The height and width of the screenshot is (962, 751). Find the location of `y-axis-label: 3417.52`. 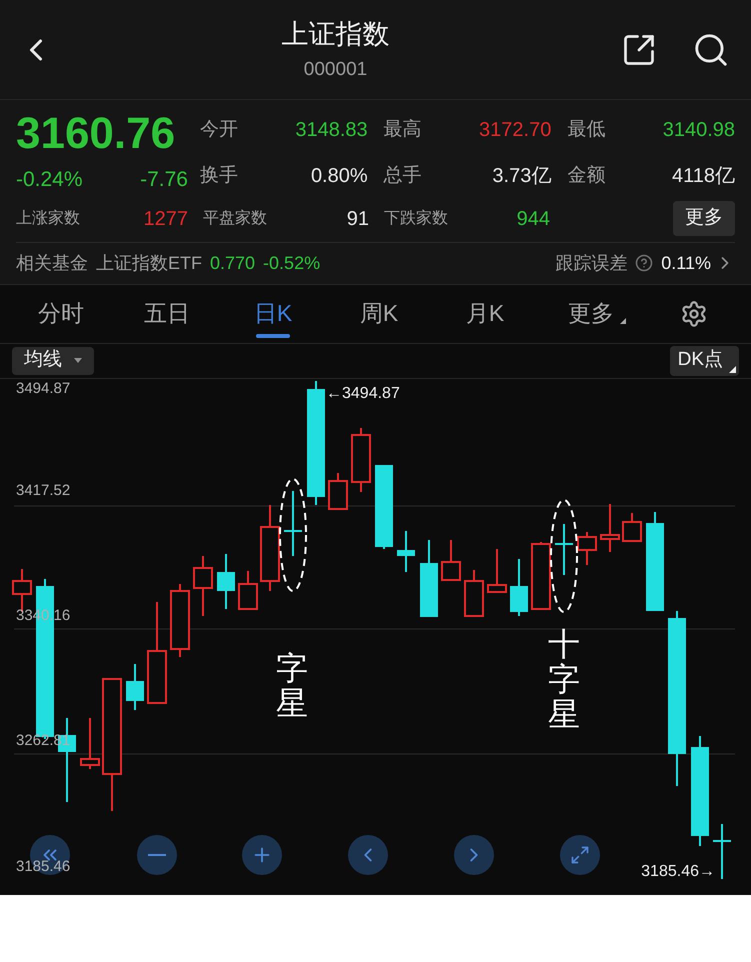

y-axis-label: 3417.52 is located at coordinates (43, 490).